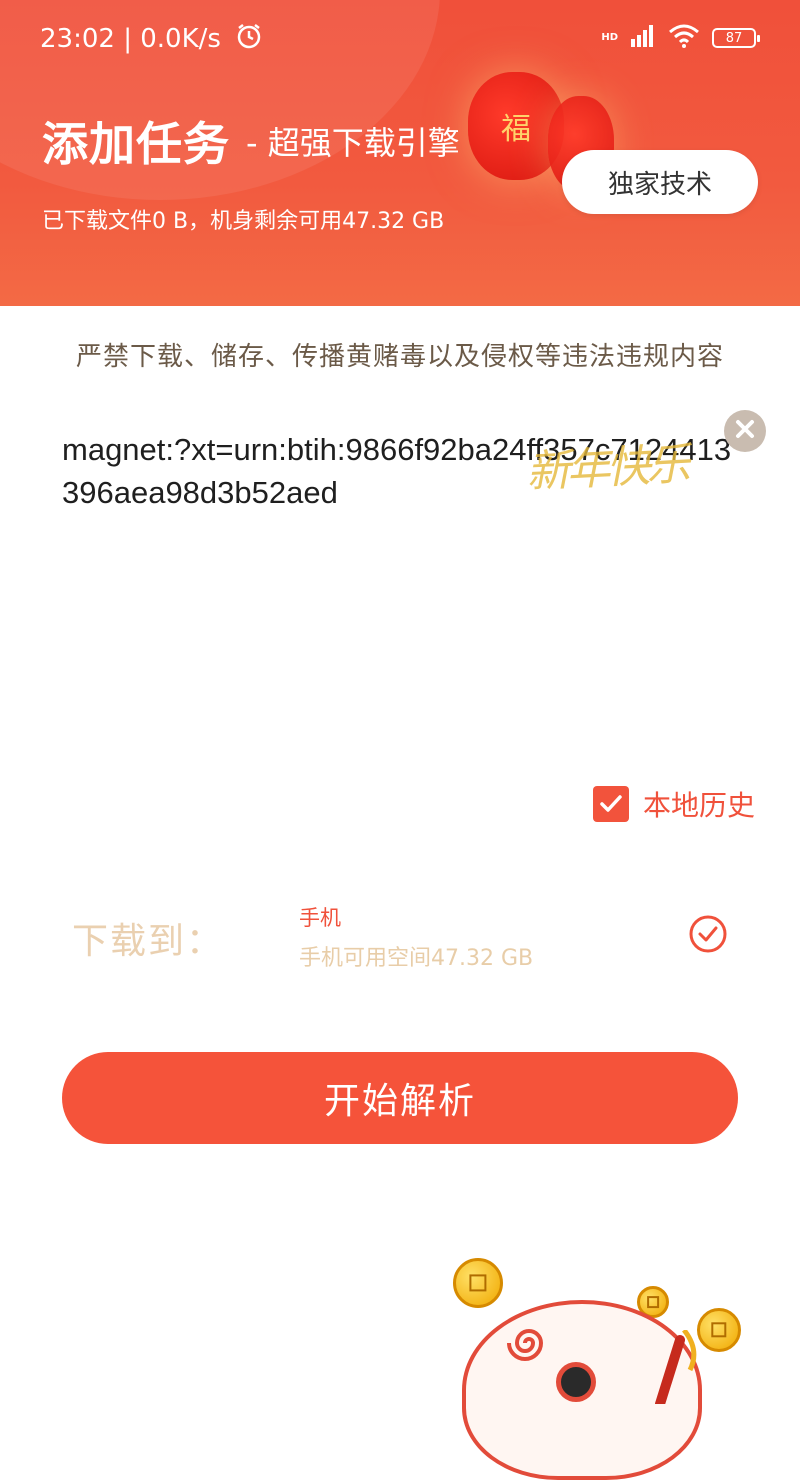 The width and height of the screenshot is (800, 1480). I want to click on close-icon, so click(745, 431).